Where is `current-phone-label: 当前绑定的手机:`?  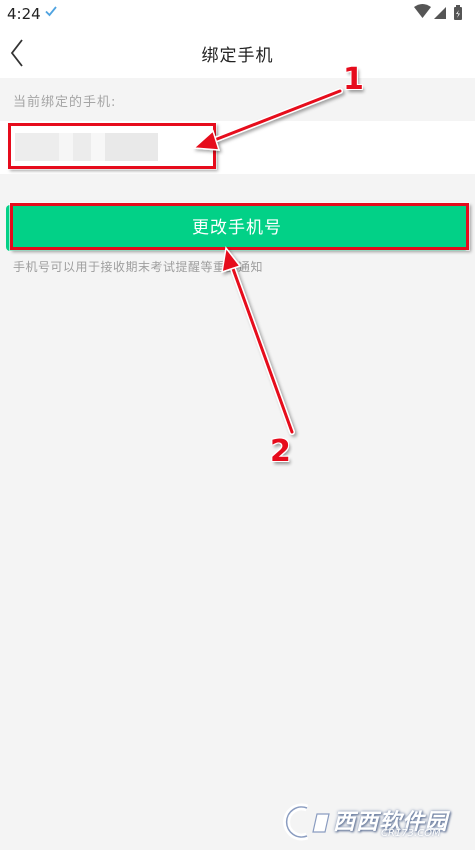 current-phone-label: 当前绑定的手机: is located at coordinates (65, 102).